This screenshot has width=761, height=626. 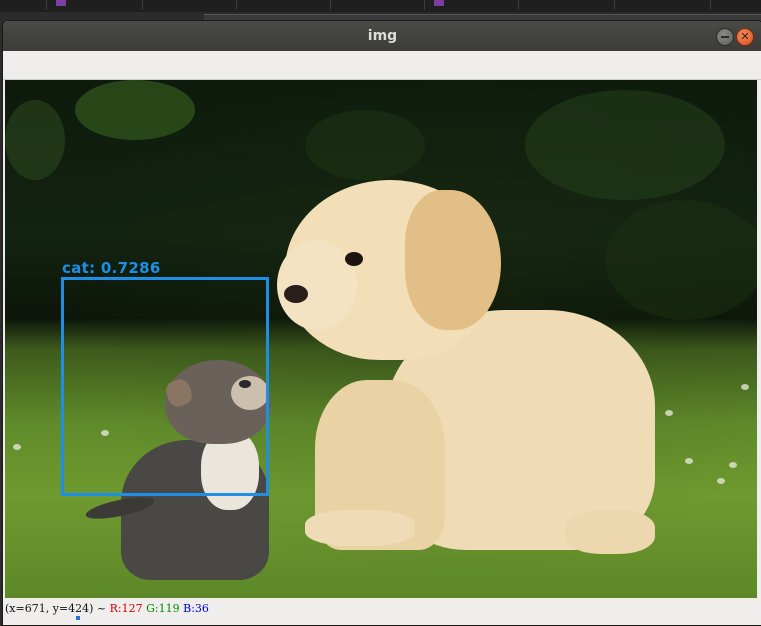 What do you see at coordinates (725, 37) in the screenshot?
I see `minimize-icon` at bounding box center [725, 37].